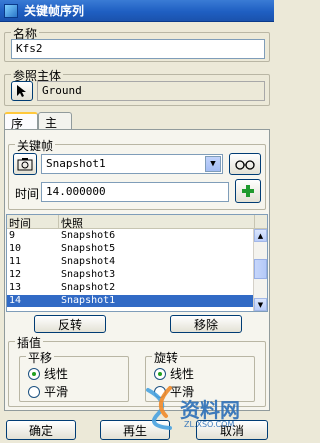 The width and height of the screenshot is (320, 443). I want to click on reverse-button: 反转, so click(70, 324).